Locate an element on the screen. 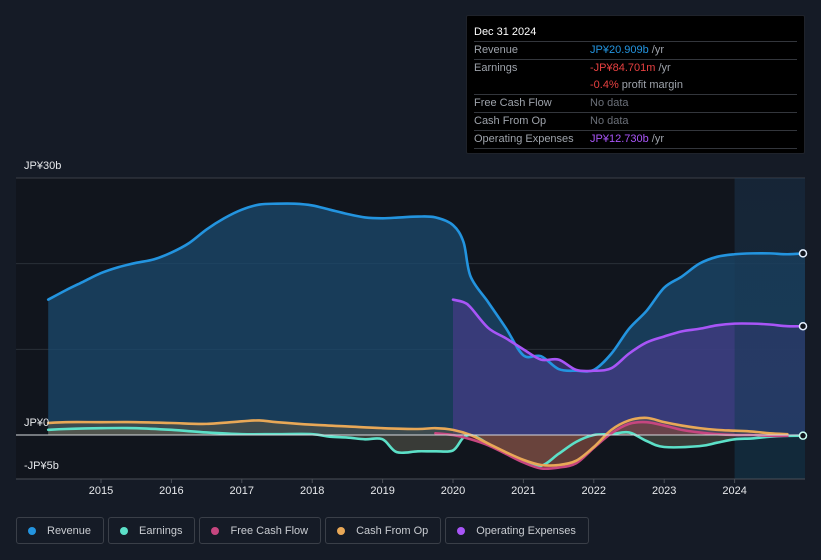  legend-item-earnings: Earnings is located at coordinates (152, 530).